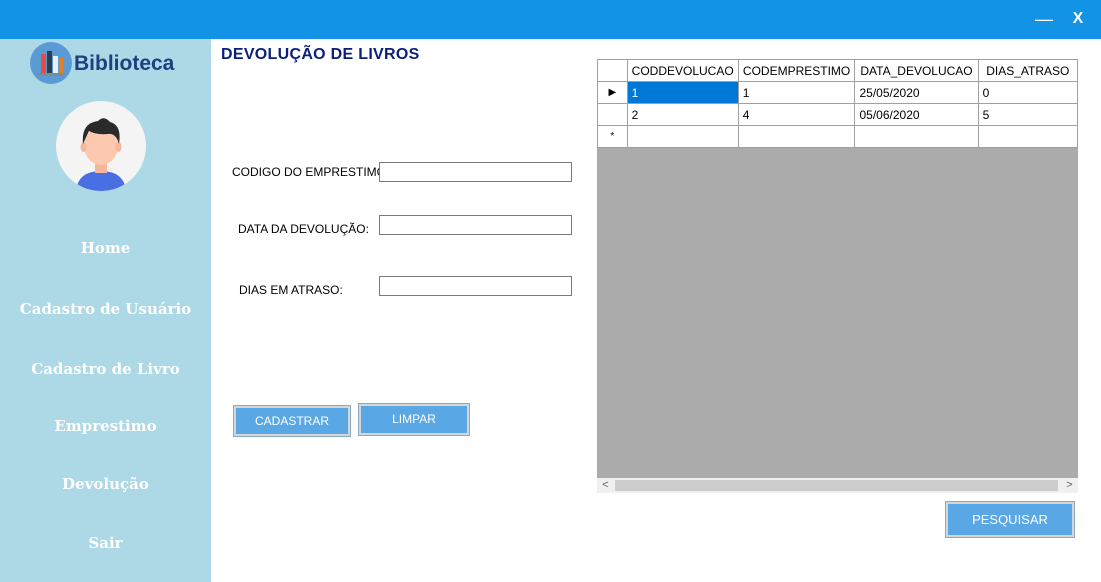 The width and height of the screenshot is (1101, 582). What do you see at coordinates (105, 248) in the screenshot?
I see `sidebar-item-home: Home` at bounding box center [105, 248].